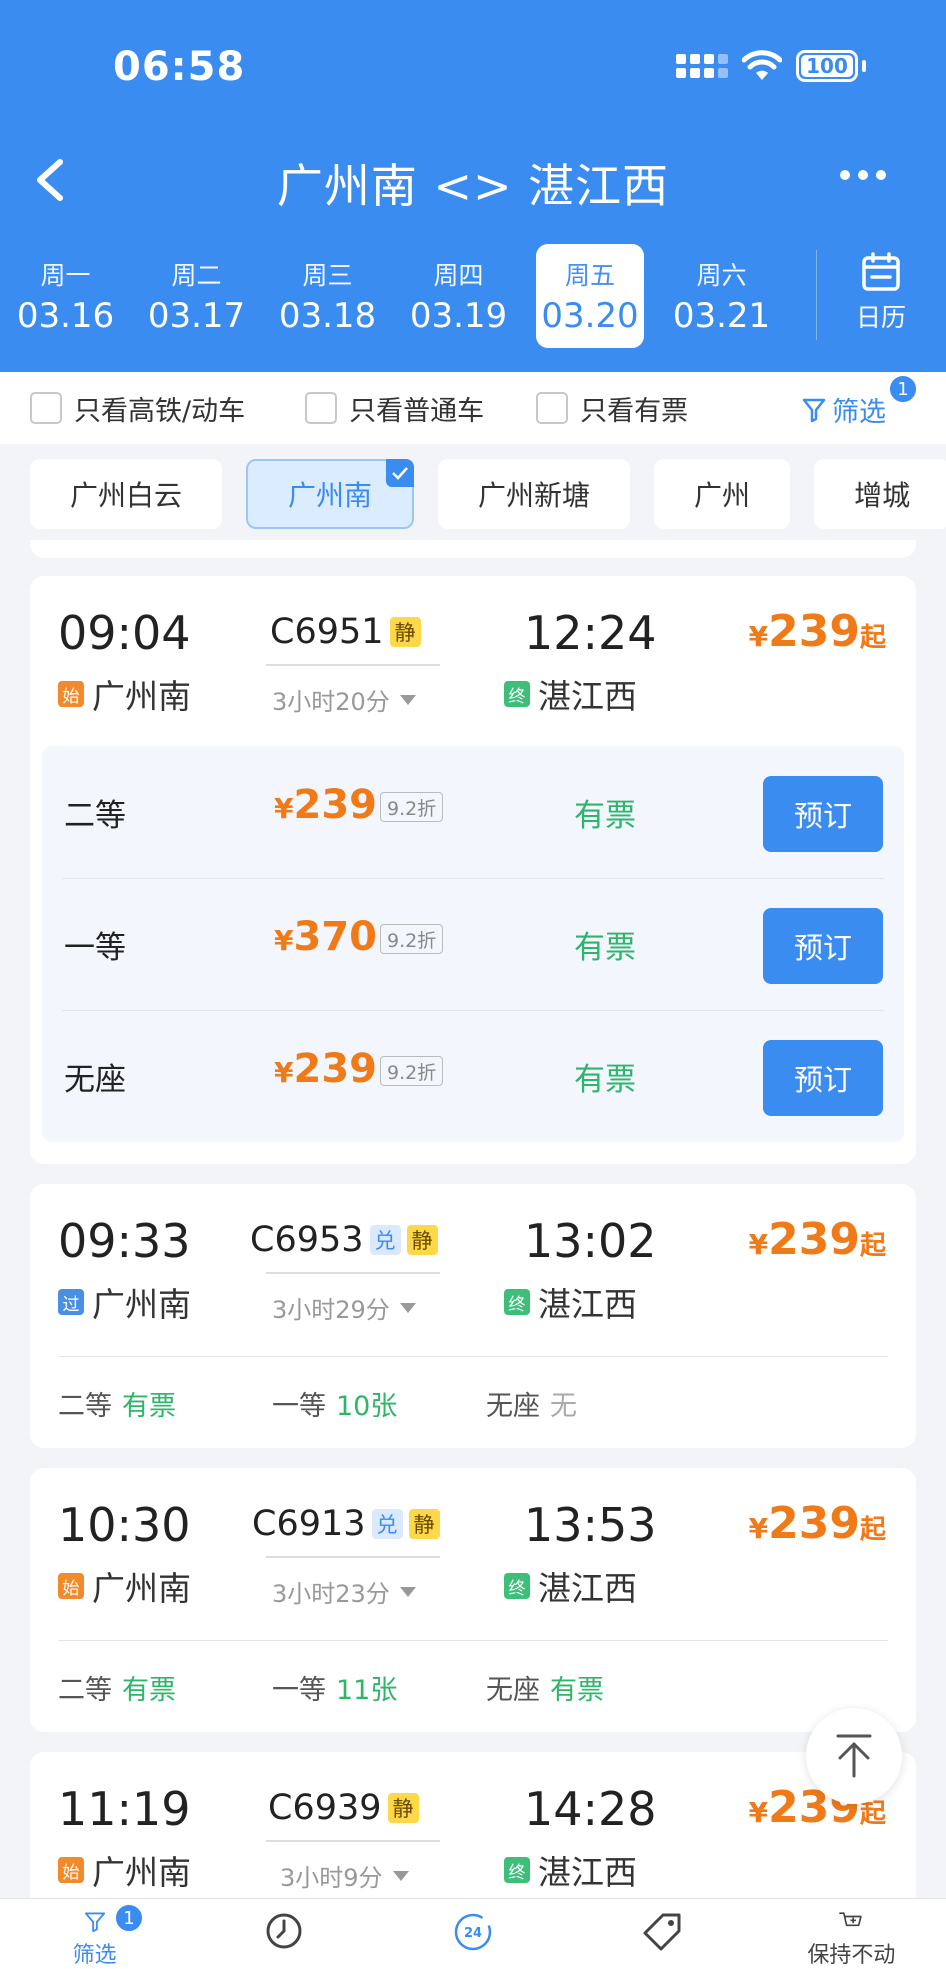 This screenshot has width=946, height=1969. Describe the element at coordinates (327, 316) in the screenshot. I see `date-value: 03.18` at that location.